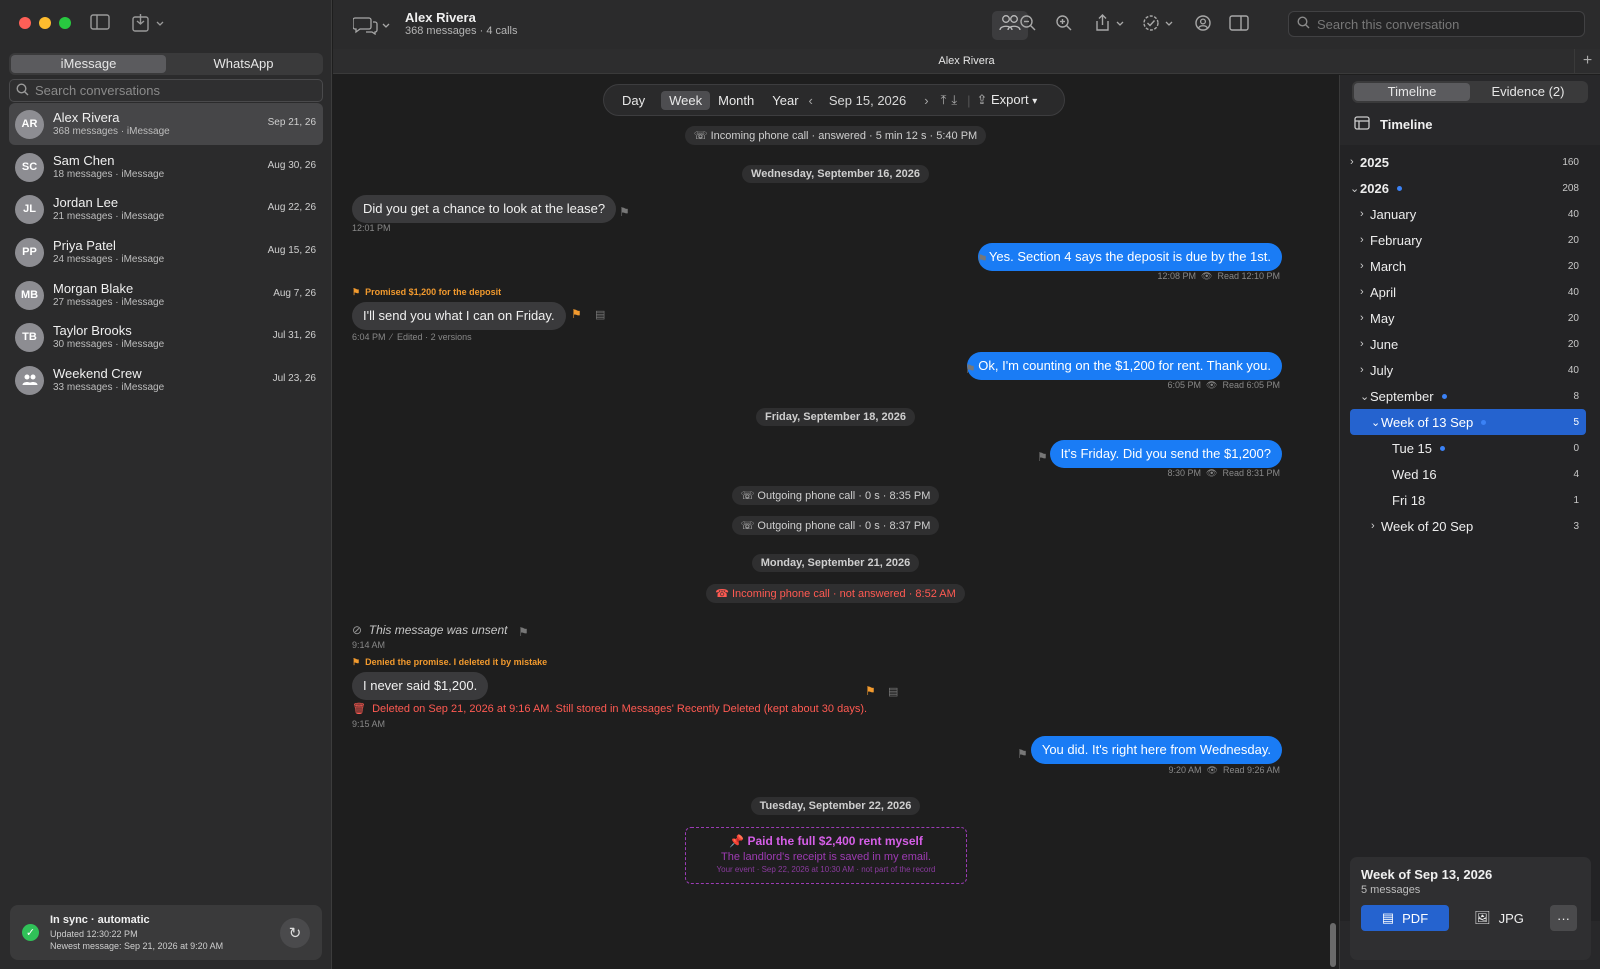 The height and width of the screenshot is (969, 1600). What do you see at coordinates (1468, 214) in the screenshot?
I see `tree-item-month: › January 40` at bounding box center [1468, 214].